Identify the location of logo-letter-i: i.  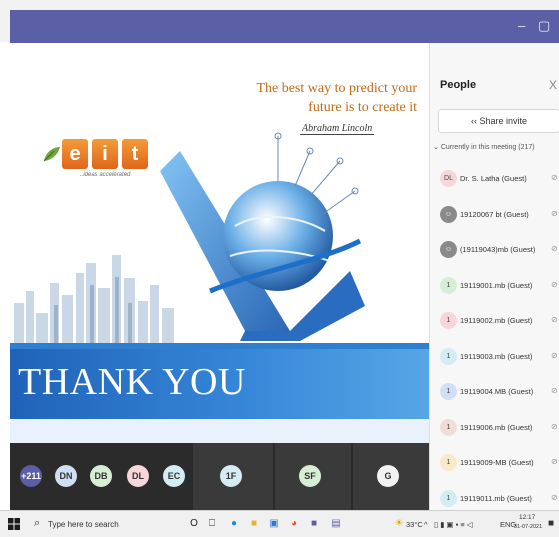
(105, 154).